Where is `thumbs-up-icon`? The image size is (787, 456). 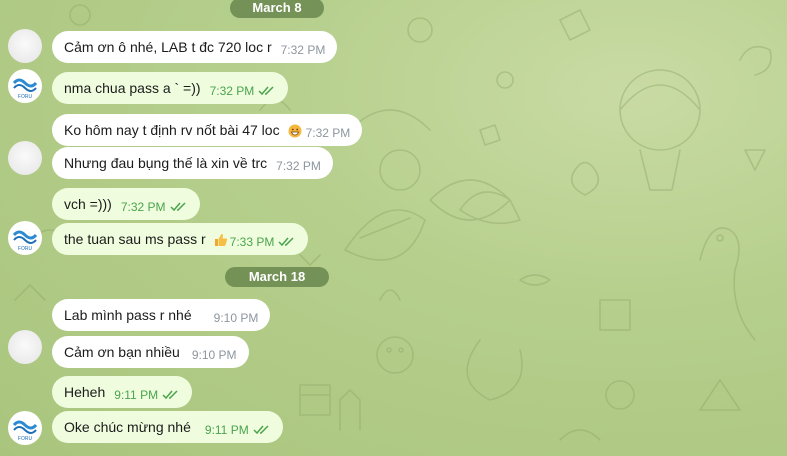 thumbs-up-icon is located at coordinates (221, 240).